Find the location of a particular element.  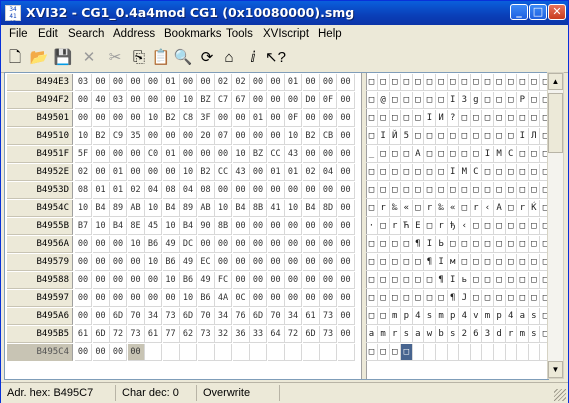

scroll-thumb is located at coordinates (555, 123).